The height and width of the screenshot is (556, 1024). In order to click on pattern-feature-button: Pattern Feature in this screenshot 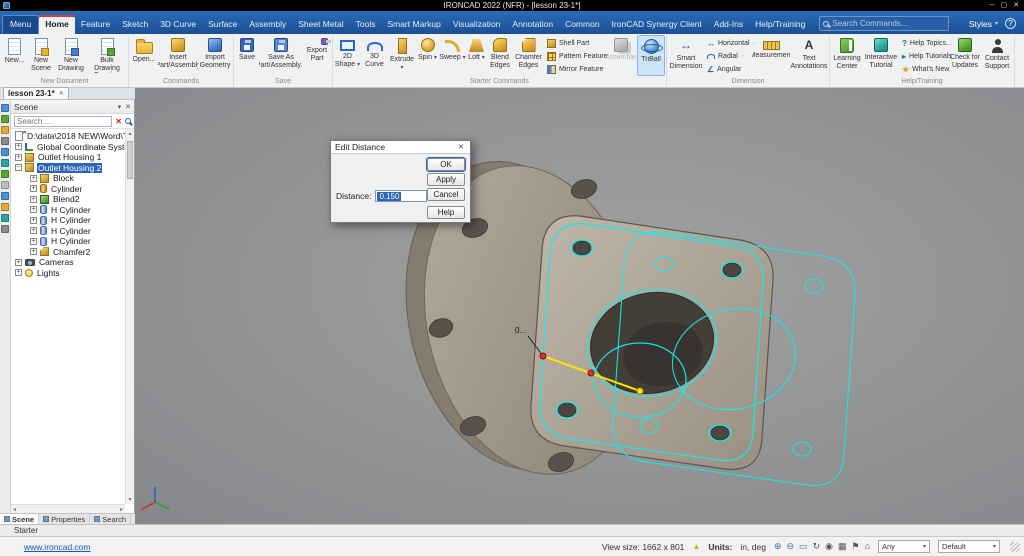, I will do `click(576, 56)`.